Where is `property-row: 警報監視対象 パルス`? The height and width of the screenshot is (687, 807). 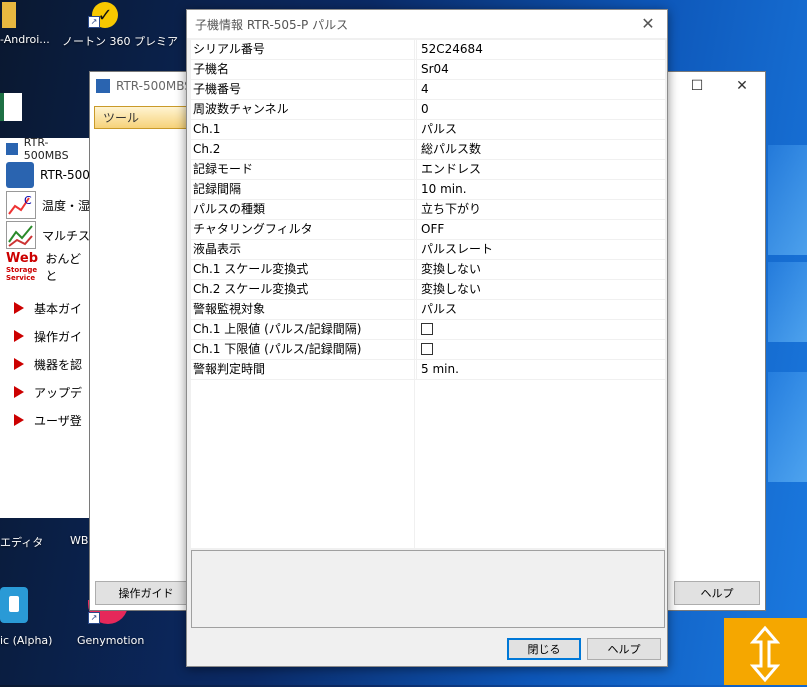
property-row: 警報監視対象 パルス is located at coordinates (428, 310).